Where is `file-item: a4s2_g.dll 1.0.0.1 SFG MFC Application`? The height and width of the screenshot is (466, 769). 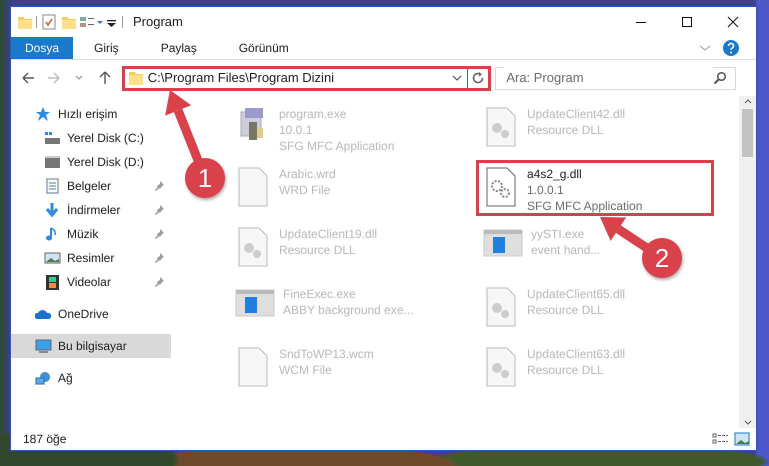
file-item: a4s2_g.dll 1.0.0.1 SFG MFC Application is located at coordinates (595, 188).